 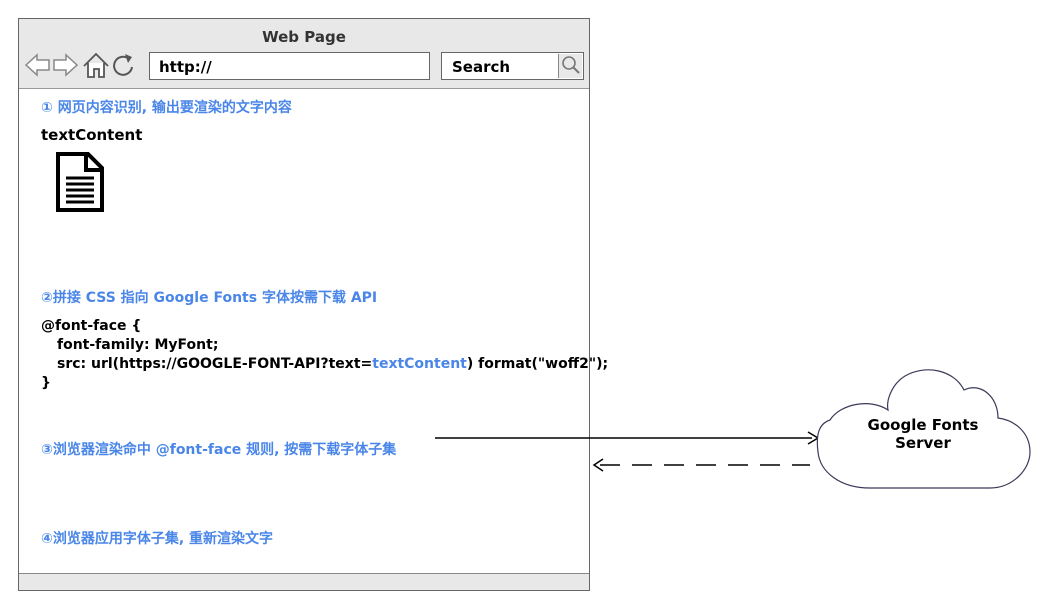 I want to click on step-3-label: ③浏览器渲染命中 @font-face 规则, 按需下载字体子集, so click(x=219, y=450).